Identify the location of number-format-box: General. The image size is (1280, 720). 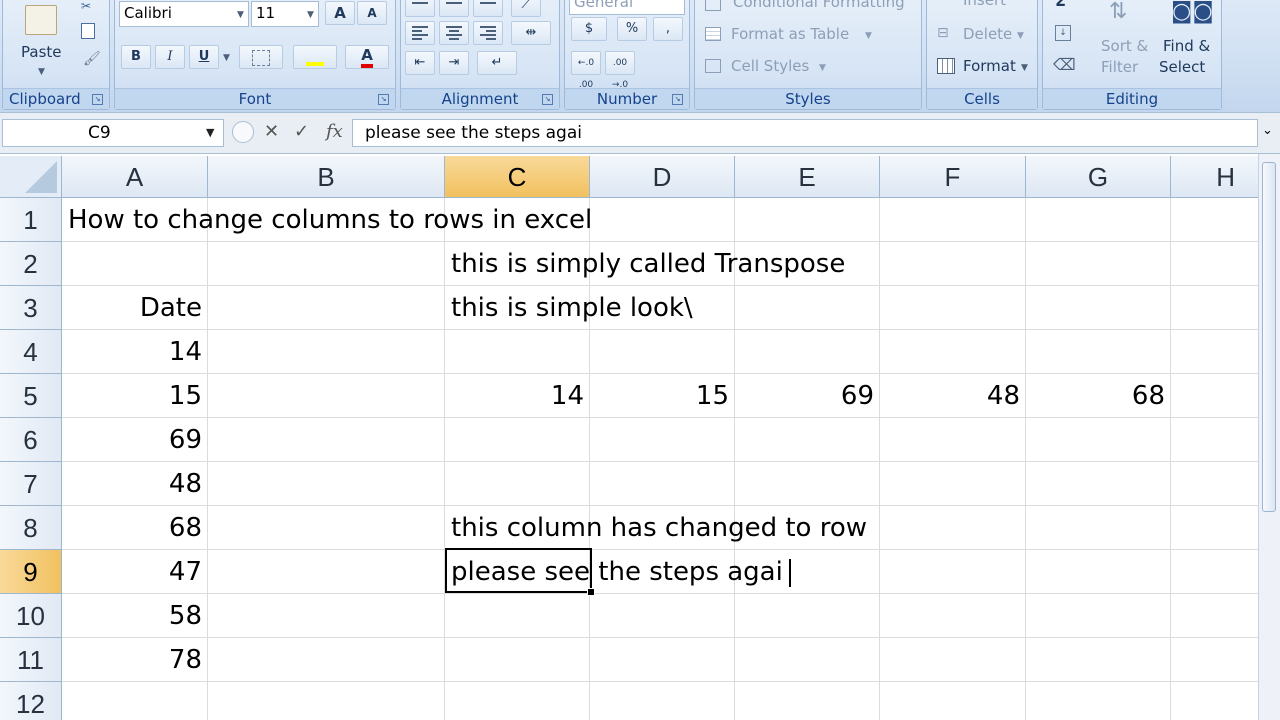
(627, 7).